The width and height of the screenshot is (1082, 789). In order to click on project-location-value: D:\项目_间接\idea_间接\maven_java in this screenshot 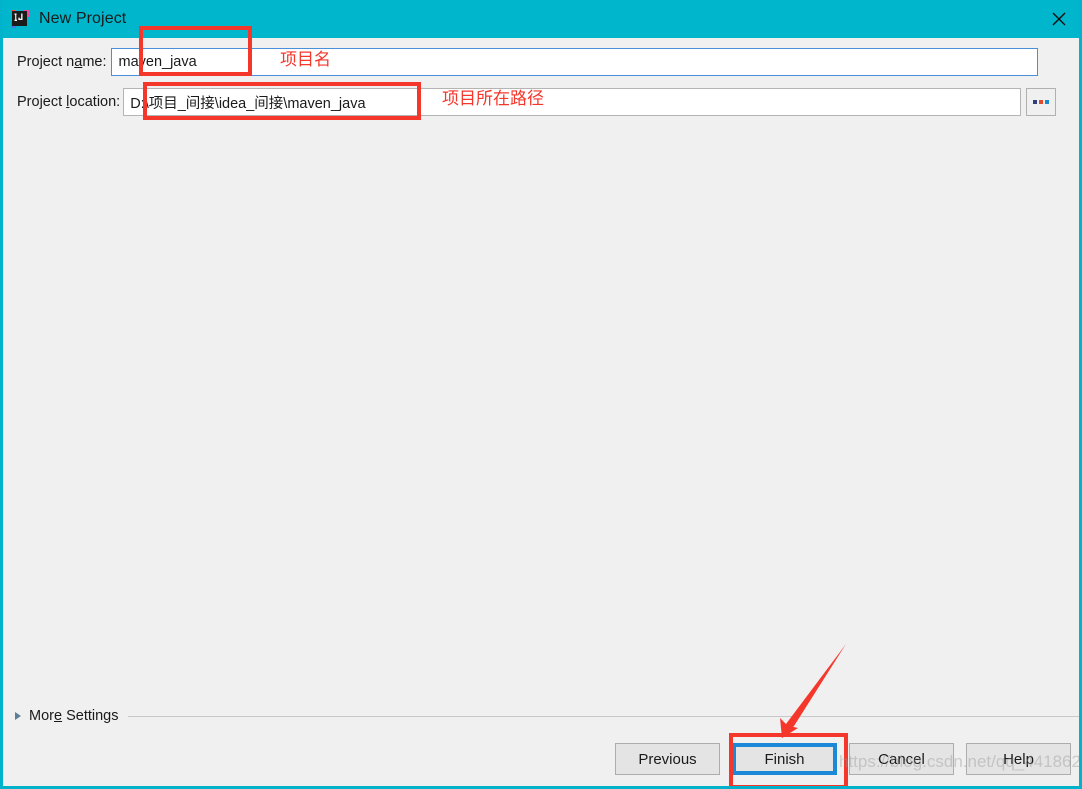, I will do `click(248, 103)`.